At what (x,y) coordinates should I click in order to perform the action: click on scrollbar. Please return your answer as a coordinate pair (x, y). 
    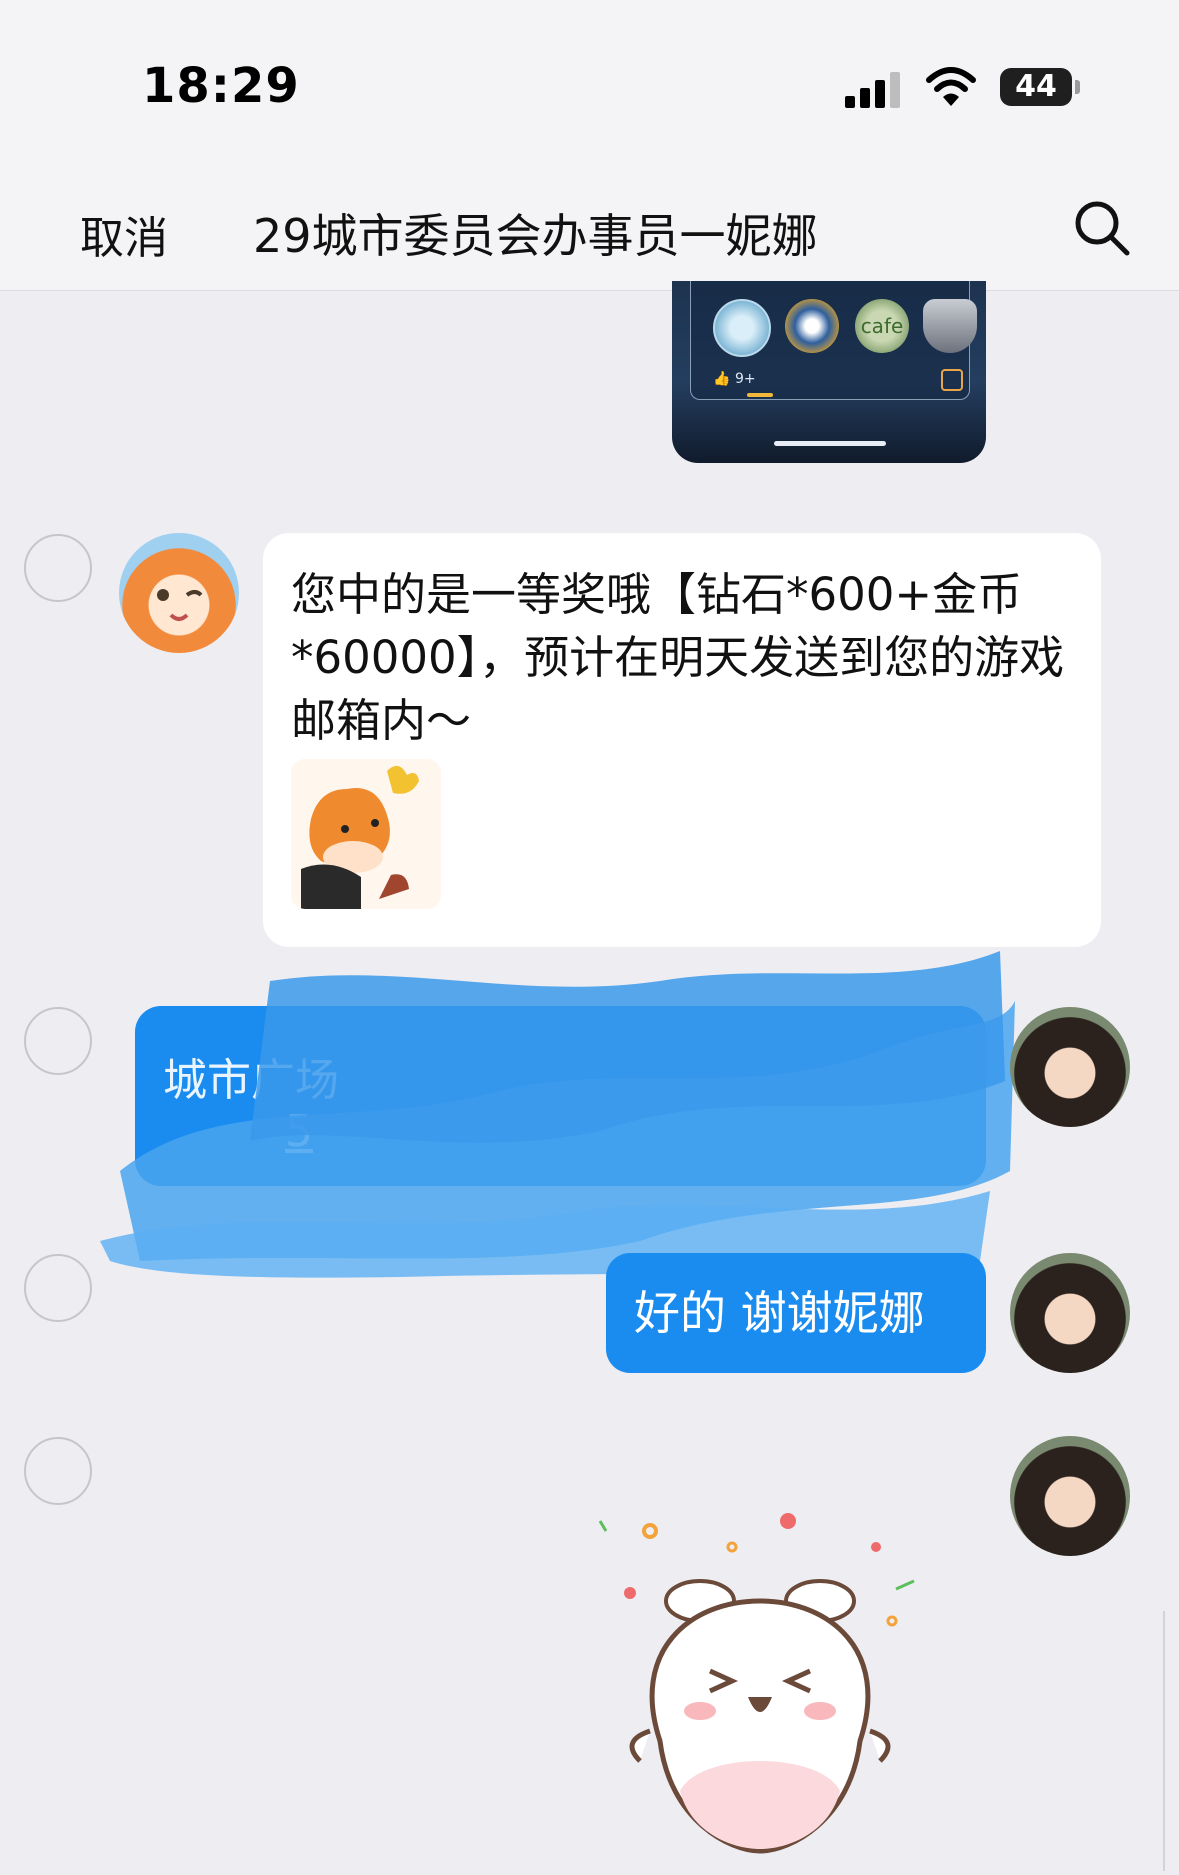
    Looking at the image, I should click on (1164, 1741).